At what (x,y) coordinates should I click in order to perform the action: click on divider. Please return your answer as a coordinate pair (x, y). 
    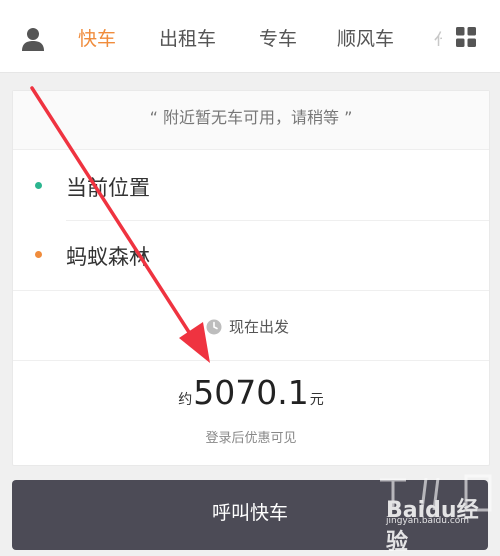
    Looking at the image, I should click on (251, 360).